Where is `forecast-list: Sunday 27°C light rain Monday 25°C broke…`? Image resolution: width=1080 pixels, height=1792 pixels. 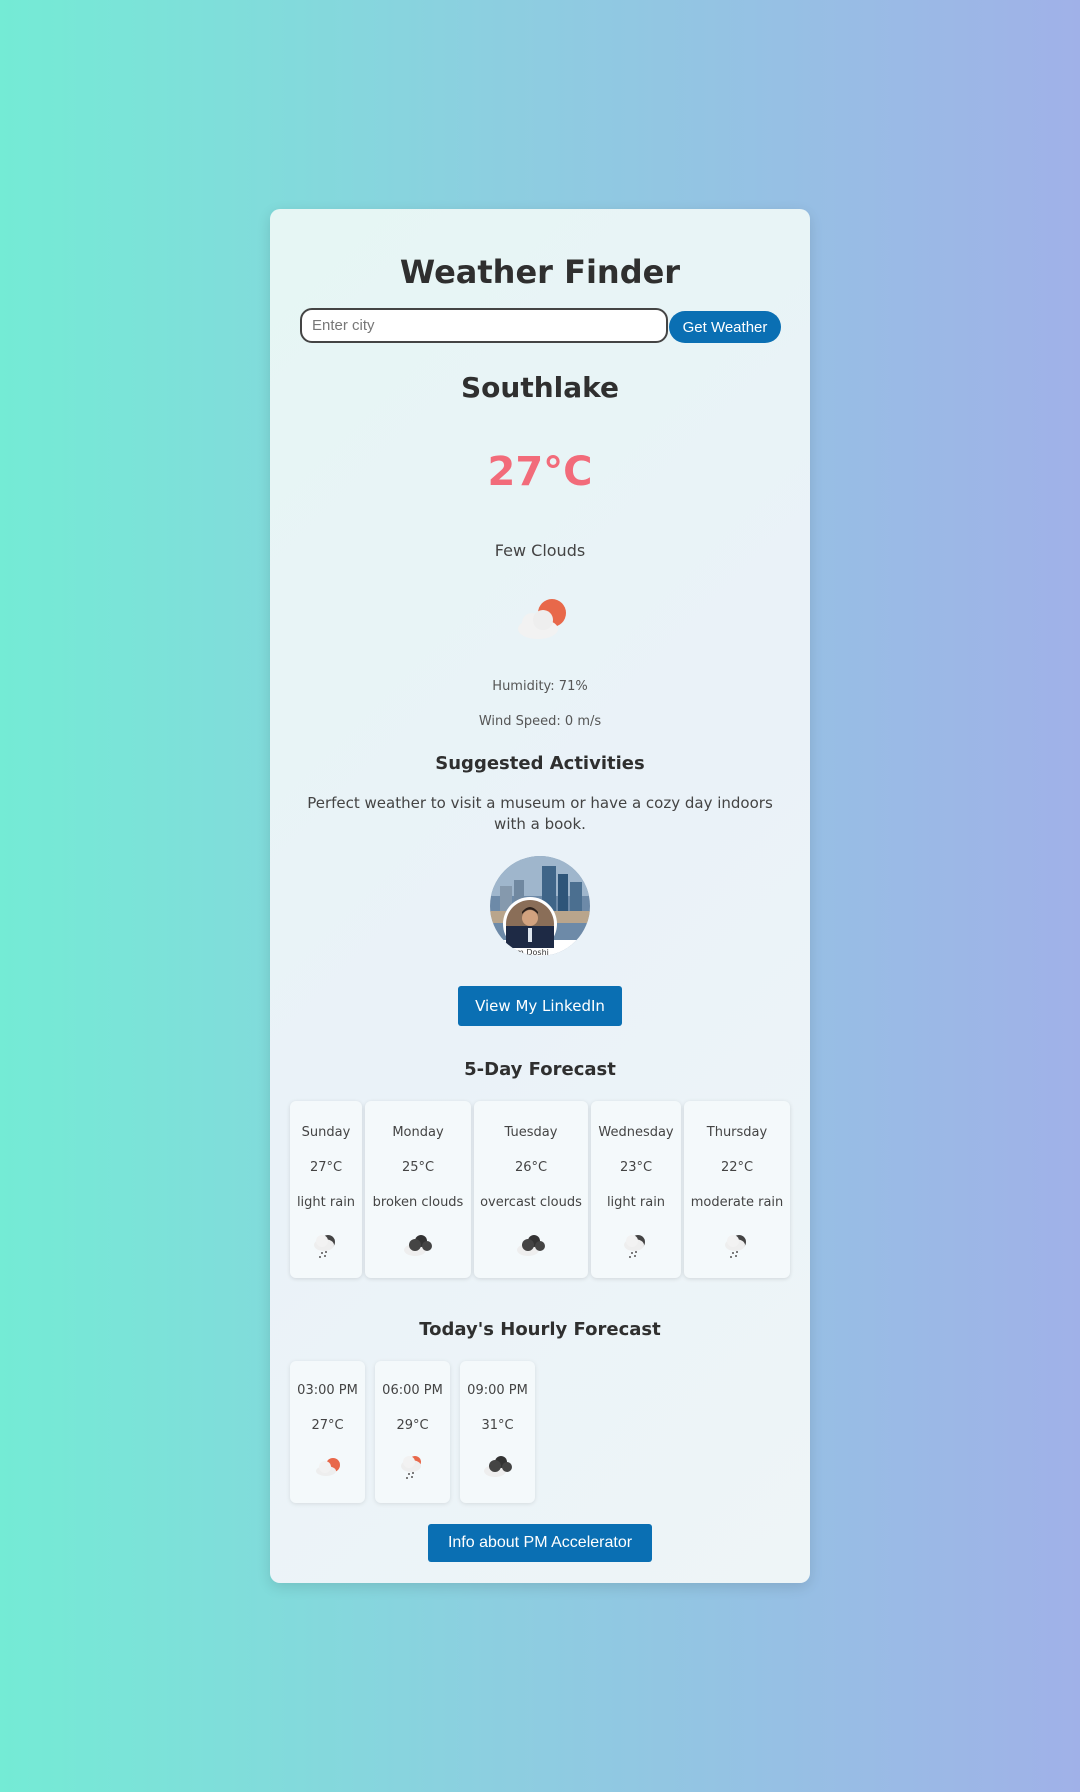
forecast-list: Sunday 27°C light rain Monday 25°C broke… is located at coordinates (540, 1189).